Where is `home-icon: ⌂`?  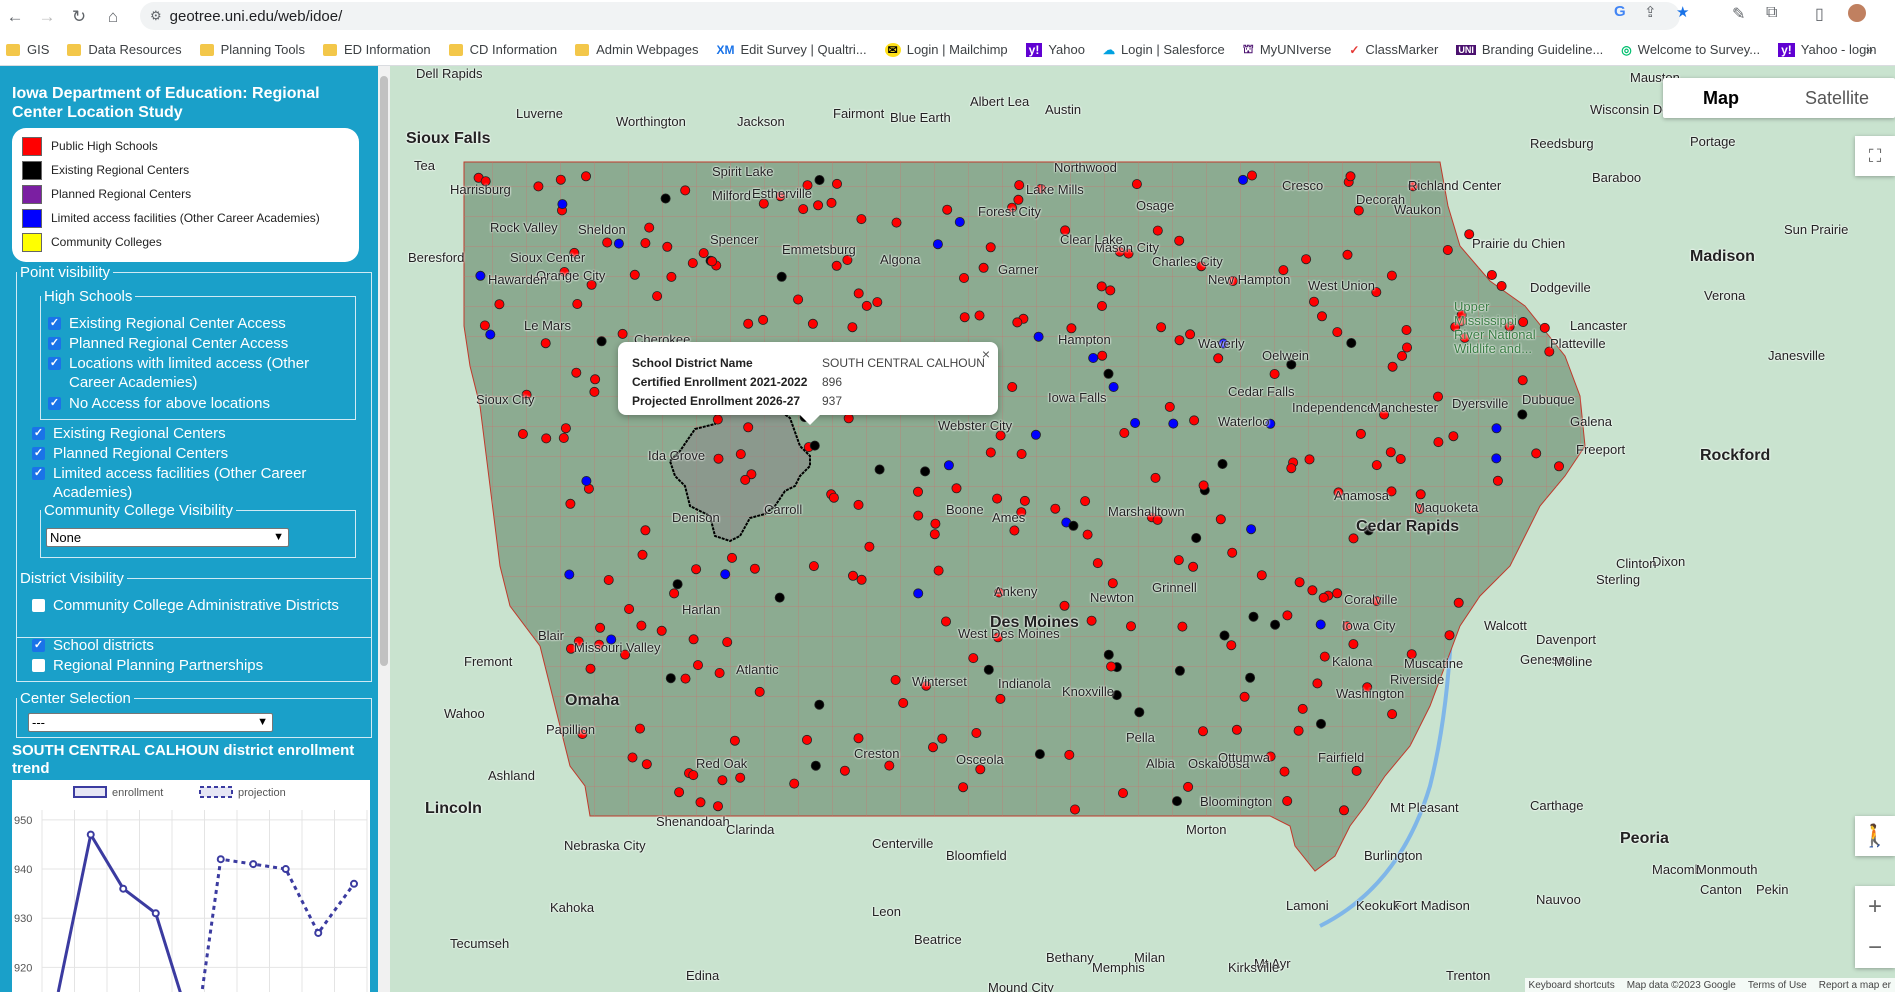 home-icon: ⌂ is located at coordinates (113, 17).